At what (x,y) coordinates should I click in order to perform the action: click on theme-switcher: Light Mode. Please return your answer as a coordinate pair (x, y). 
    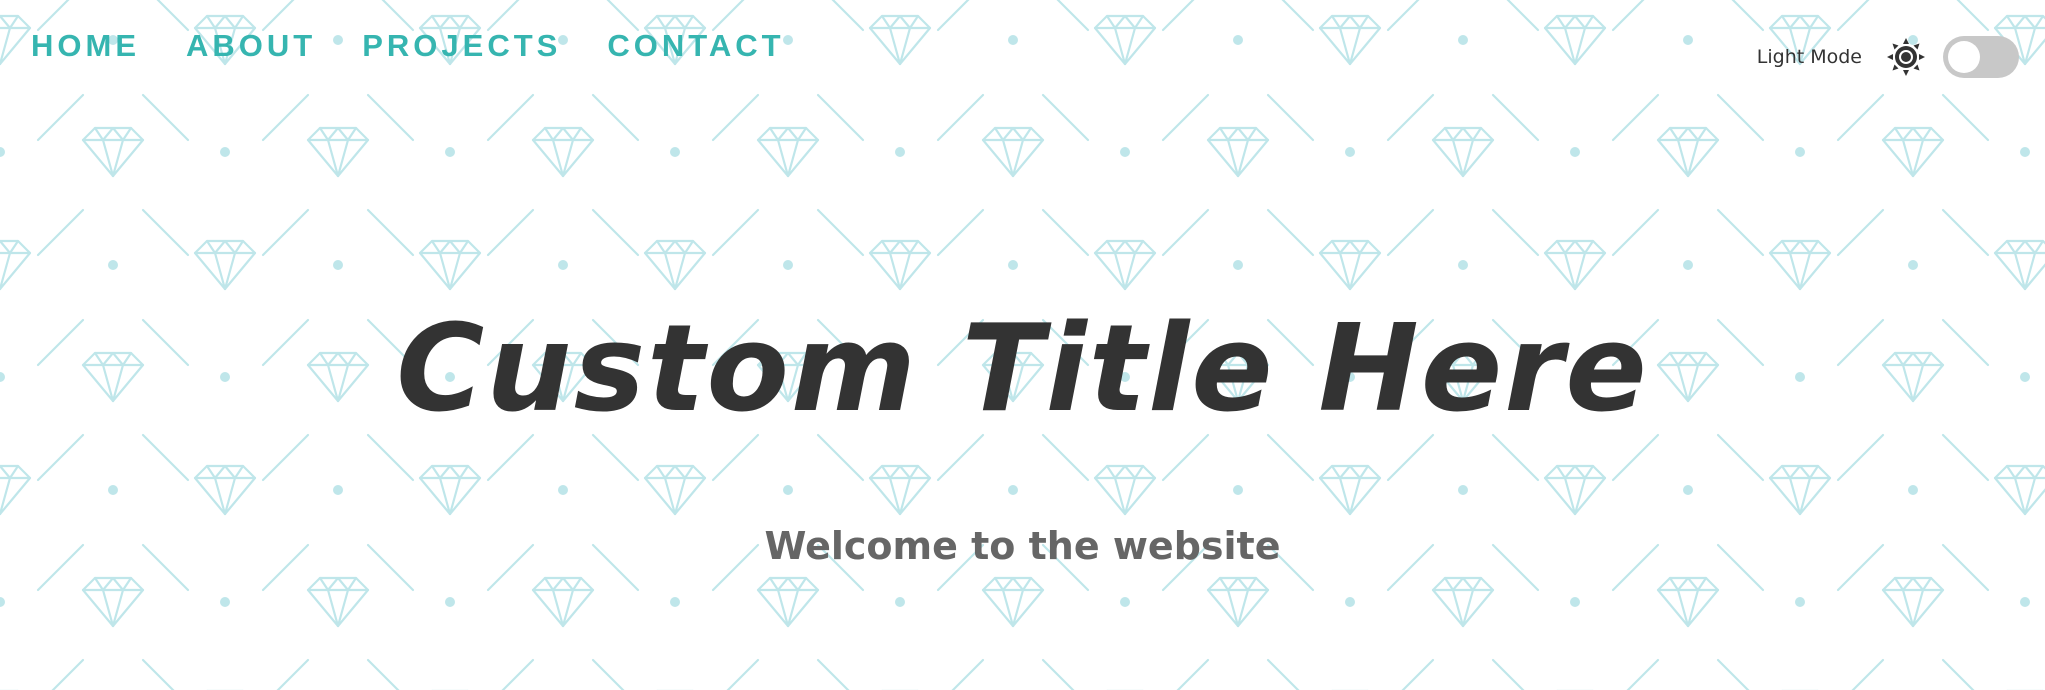
    Looking at the image, I should click on (1888, 57).